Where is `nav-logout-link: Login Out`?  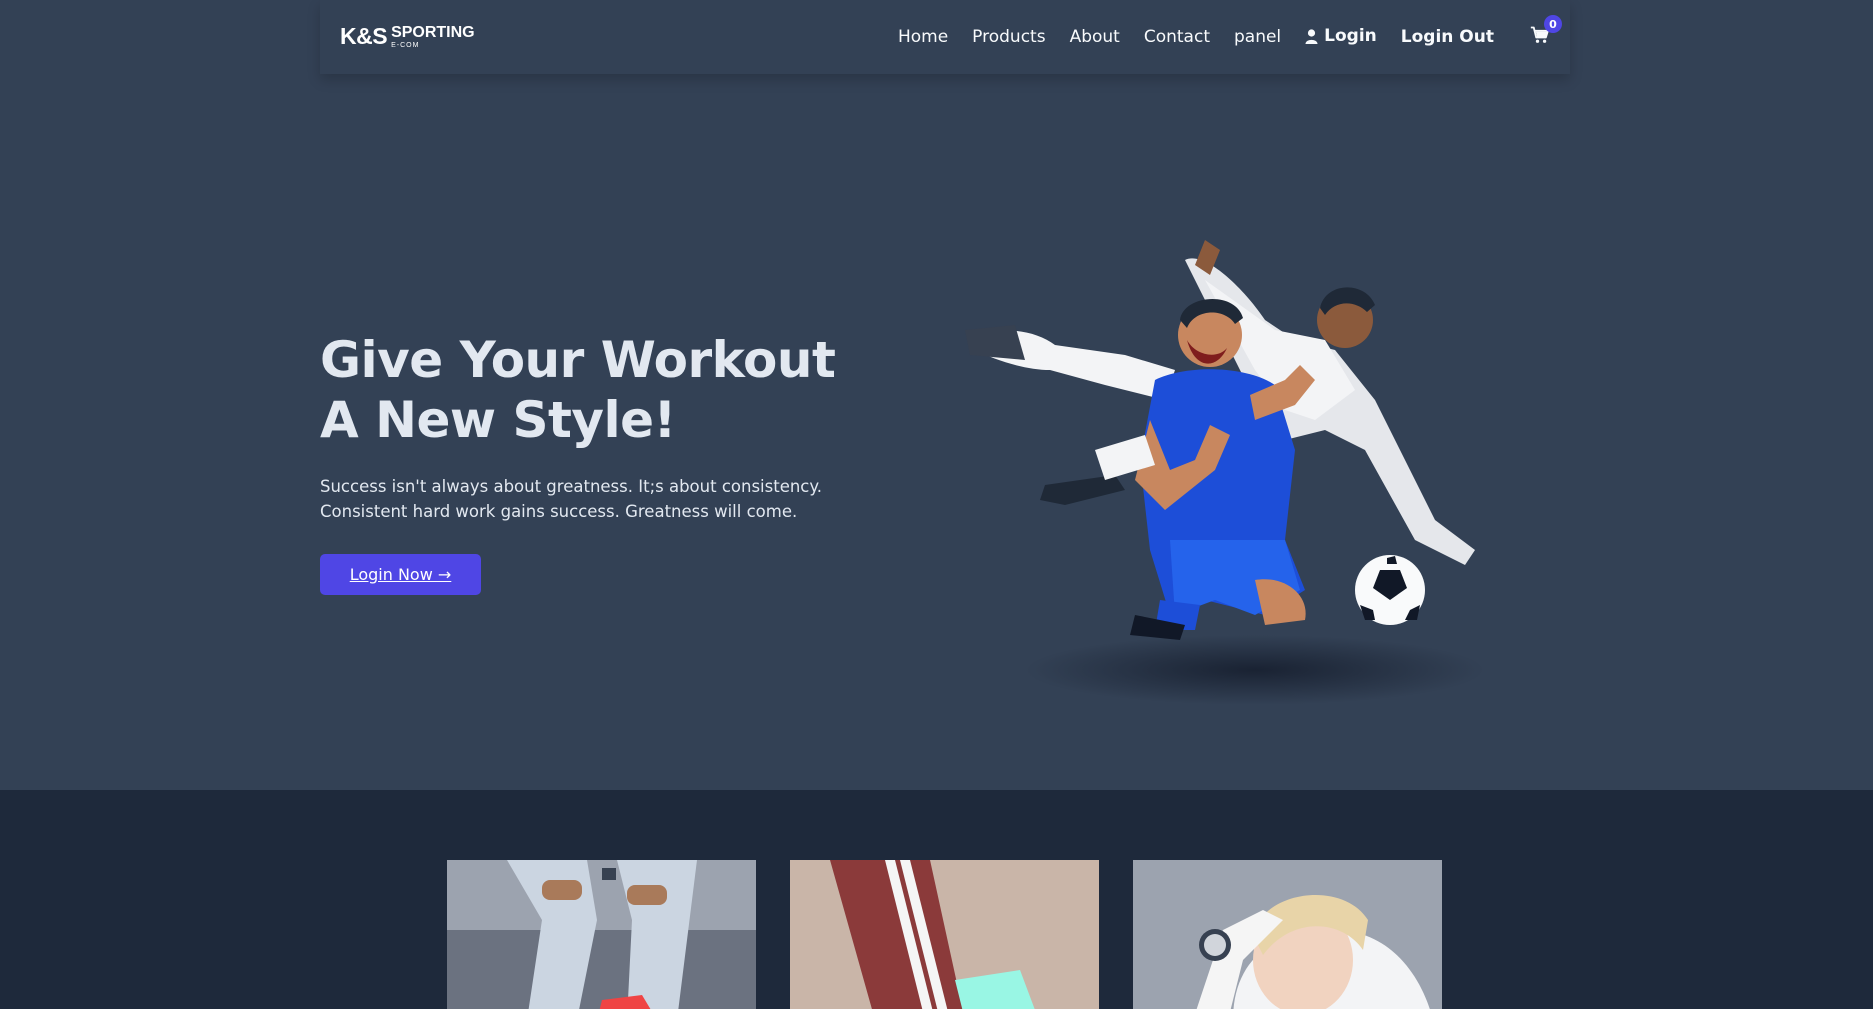 nav-logout-link: Login Out is located at coordinates (1447, 37).